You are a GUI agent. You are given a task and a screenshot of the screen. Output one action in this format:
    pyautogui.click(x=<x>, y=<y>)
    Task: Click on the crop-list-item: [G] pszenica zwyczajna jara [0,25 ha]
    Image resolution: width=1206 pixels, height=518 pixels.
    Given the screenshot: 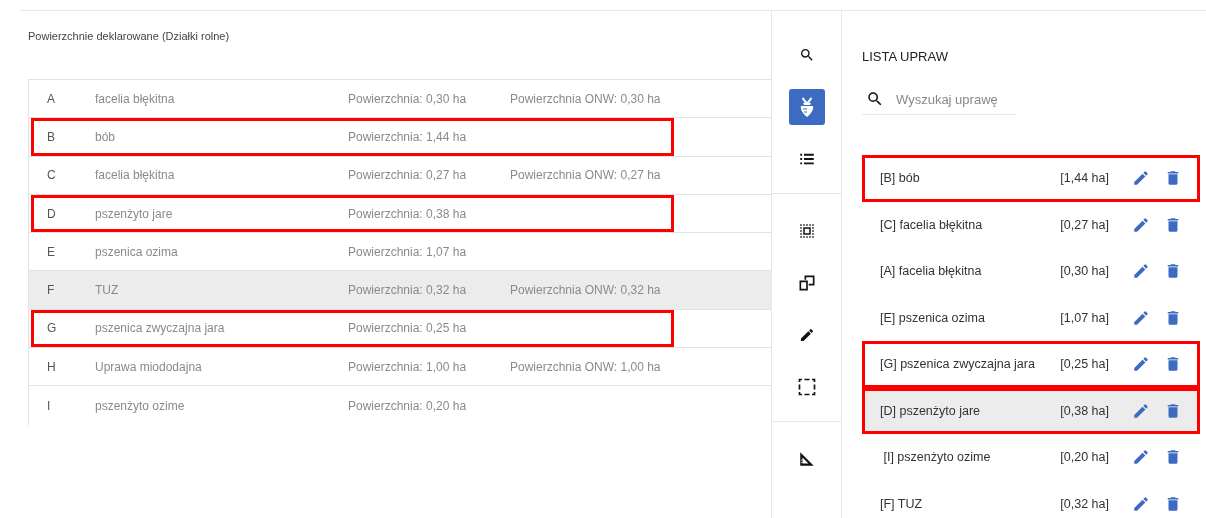 What is the action you would take?
    pyautogui.click(x=1031, y=364)
    